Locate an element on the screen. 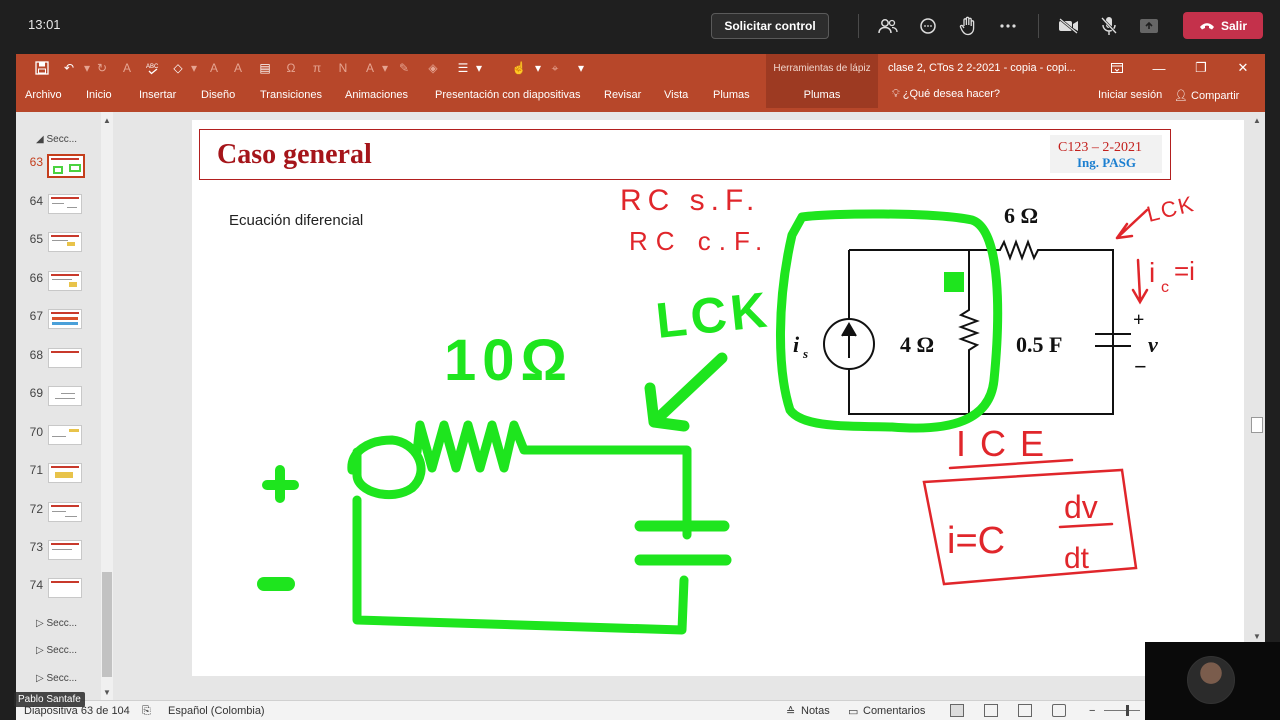 This screenshot has width=1280, height=720. toolbar-divider is located at coordinates (1038, 26).